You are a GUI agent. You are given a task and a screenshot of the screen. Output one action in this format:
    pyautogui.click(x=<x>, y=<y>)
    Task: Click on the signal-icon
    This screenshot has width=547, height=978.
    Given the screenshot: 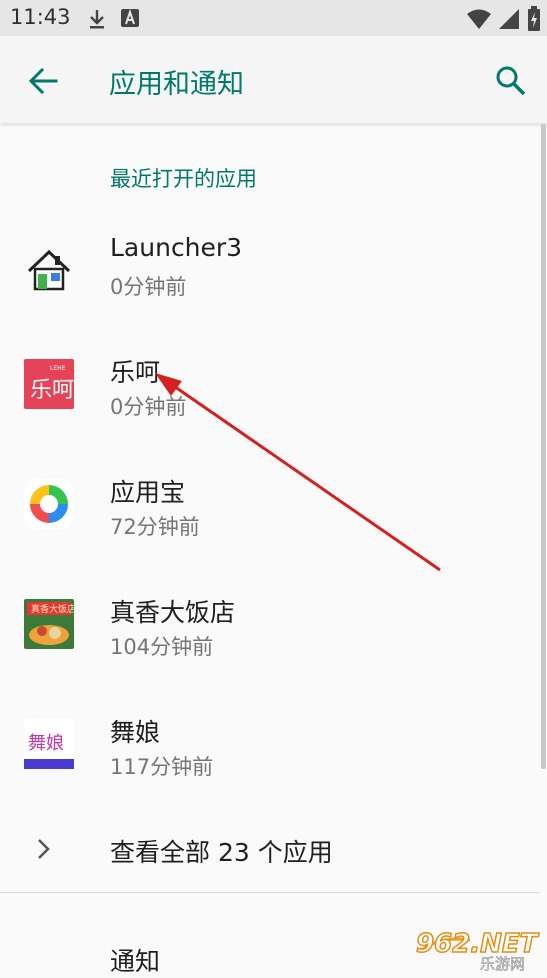 What is the action you would take?
    pyautogui.click(x=509, y=19)
    